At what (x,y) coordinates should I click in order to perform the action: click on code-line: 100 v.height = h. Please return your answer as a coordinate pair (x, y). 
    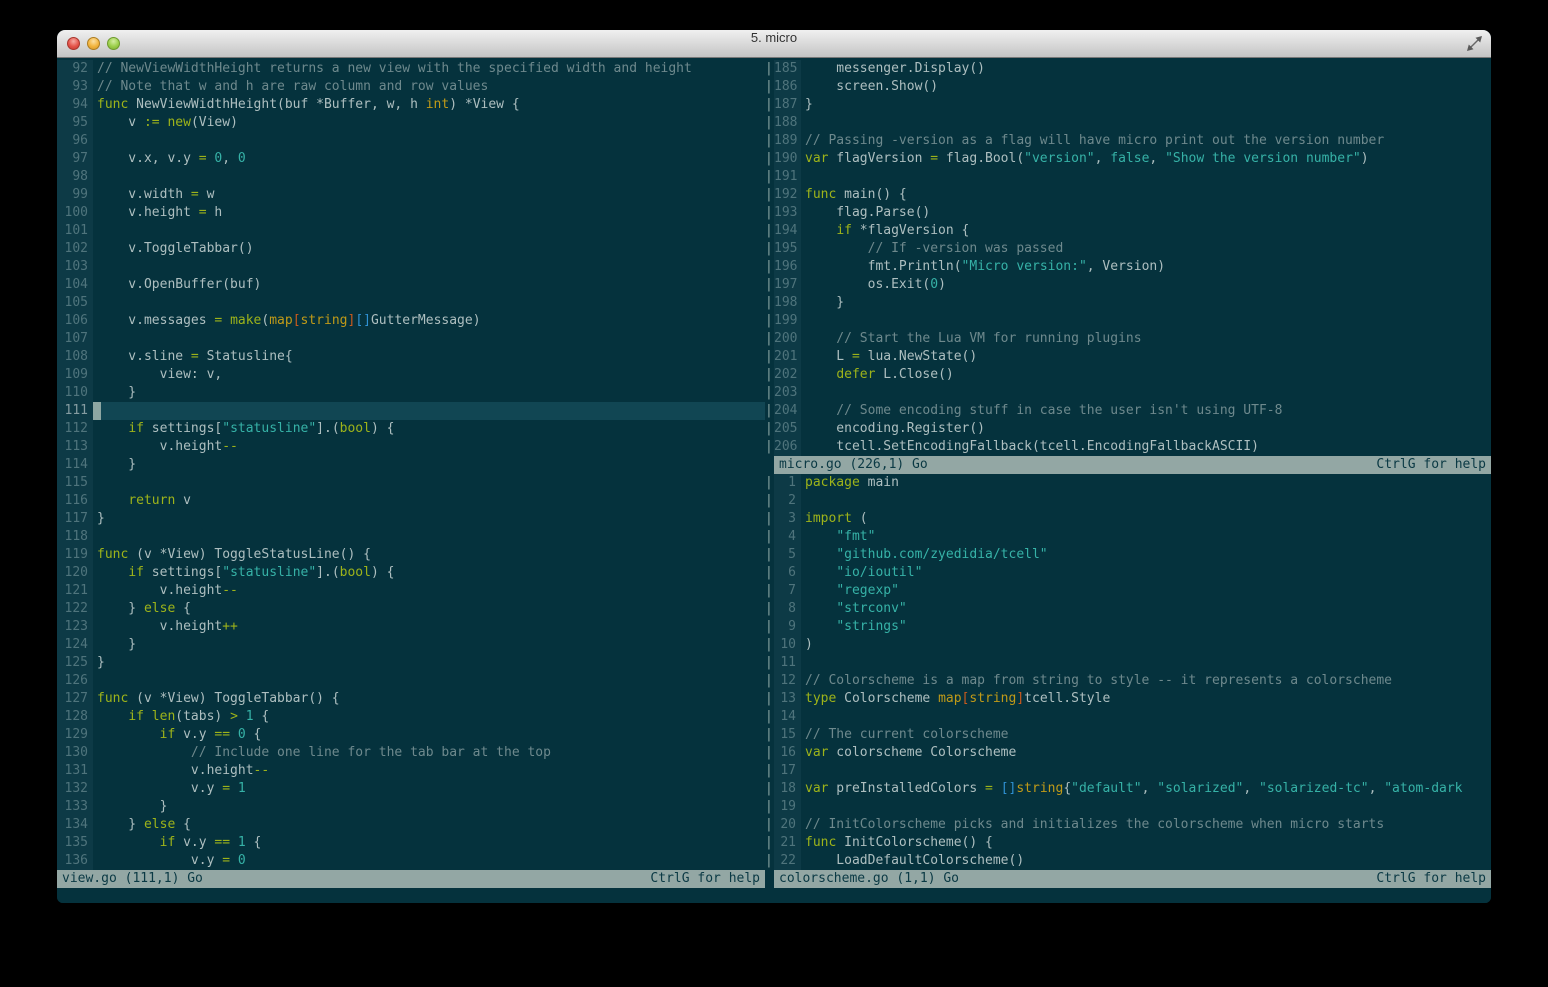
    Looking at the image, I should click on (411, 213).